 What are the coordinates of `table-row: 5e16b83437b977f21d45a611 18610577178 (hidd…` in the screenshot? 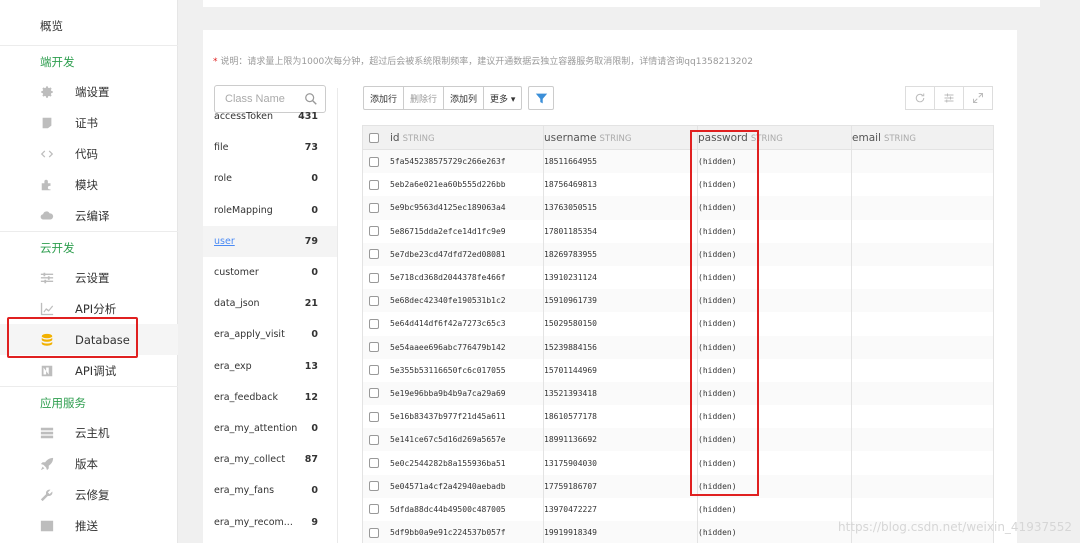 It's located at (678, 416).